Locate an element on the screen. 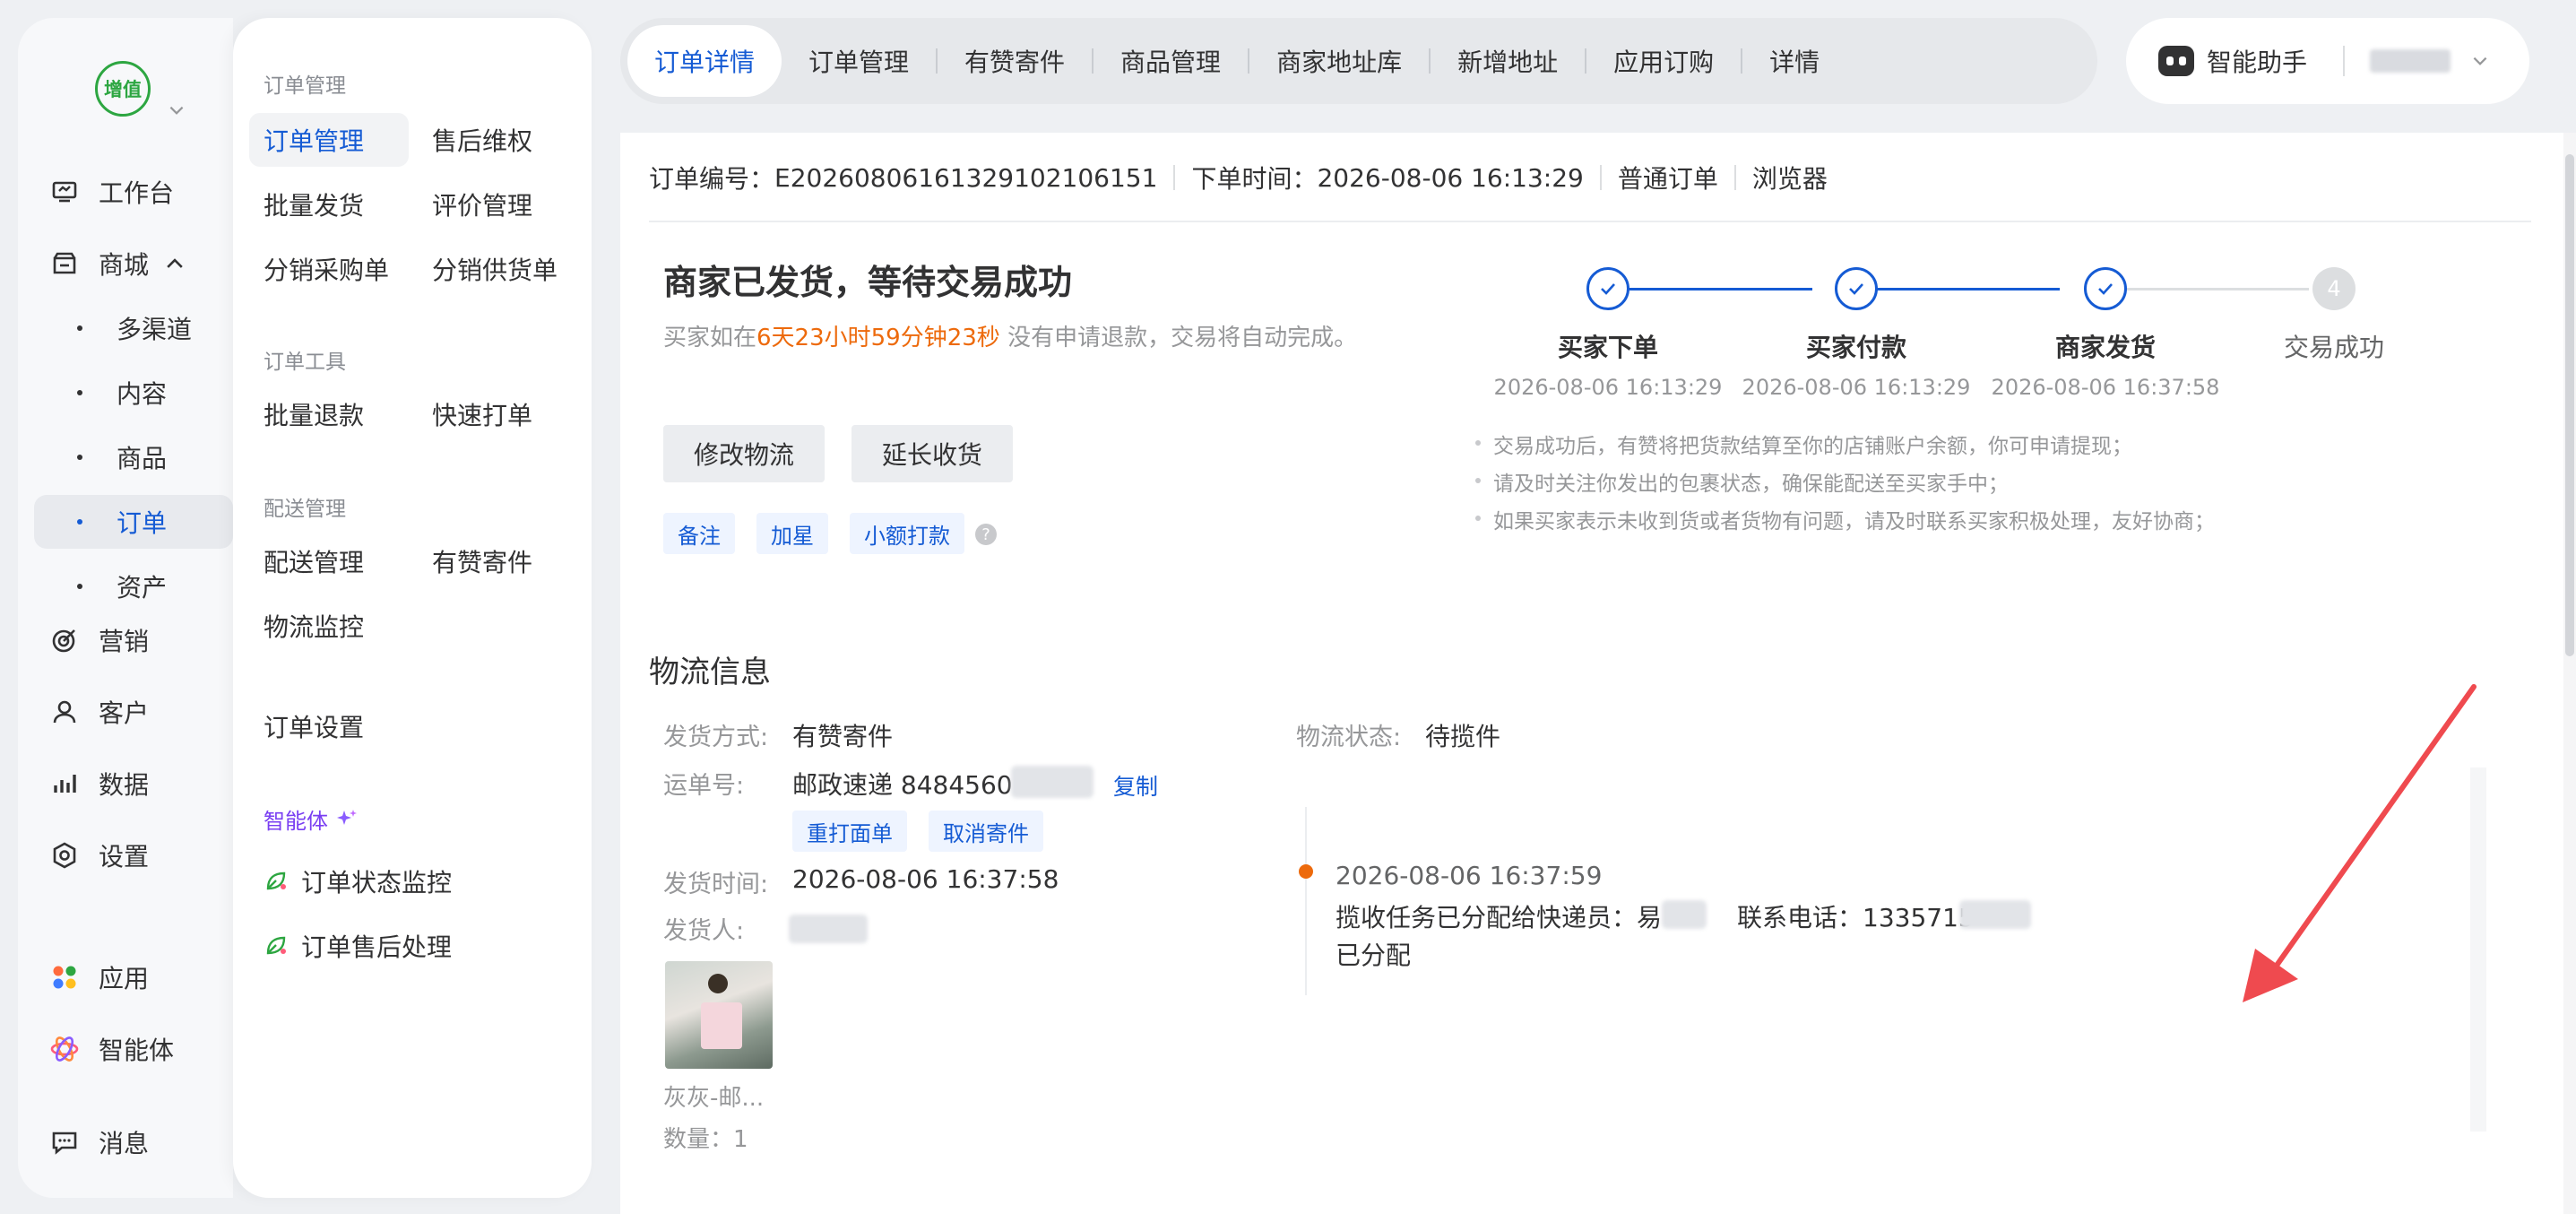  subnav-dist-supply: 分销供货单 is located at coordinates (495, 269).